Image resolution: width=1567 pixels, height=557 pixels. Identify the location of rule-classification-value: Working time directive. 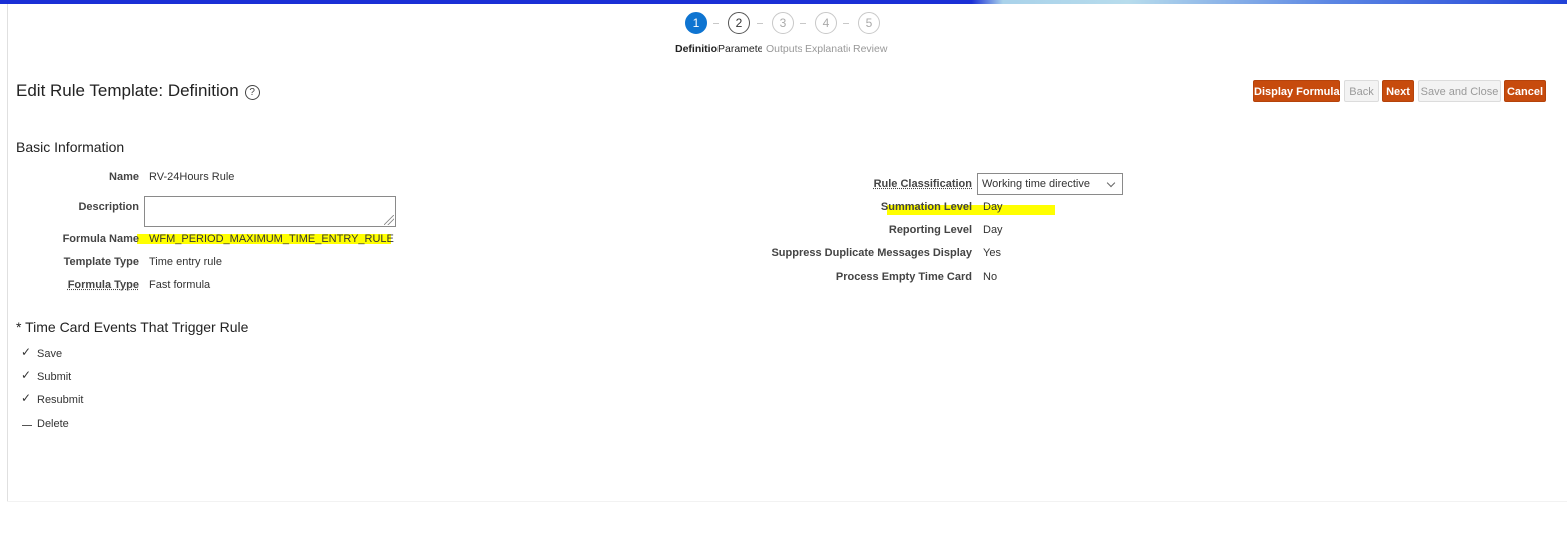
(1036, 184).